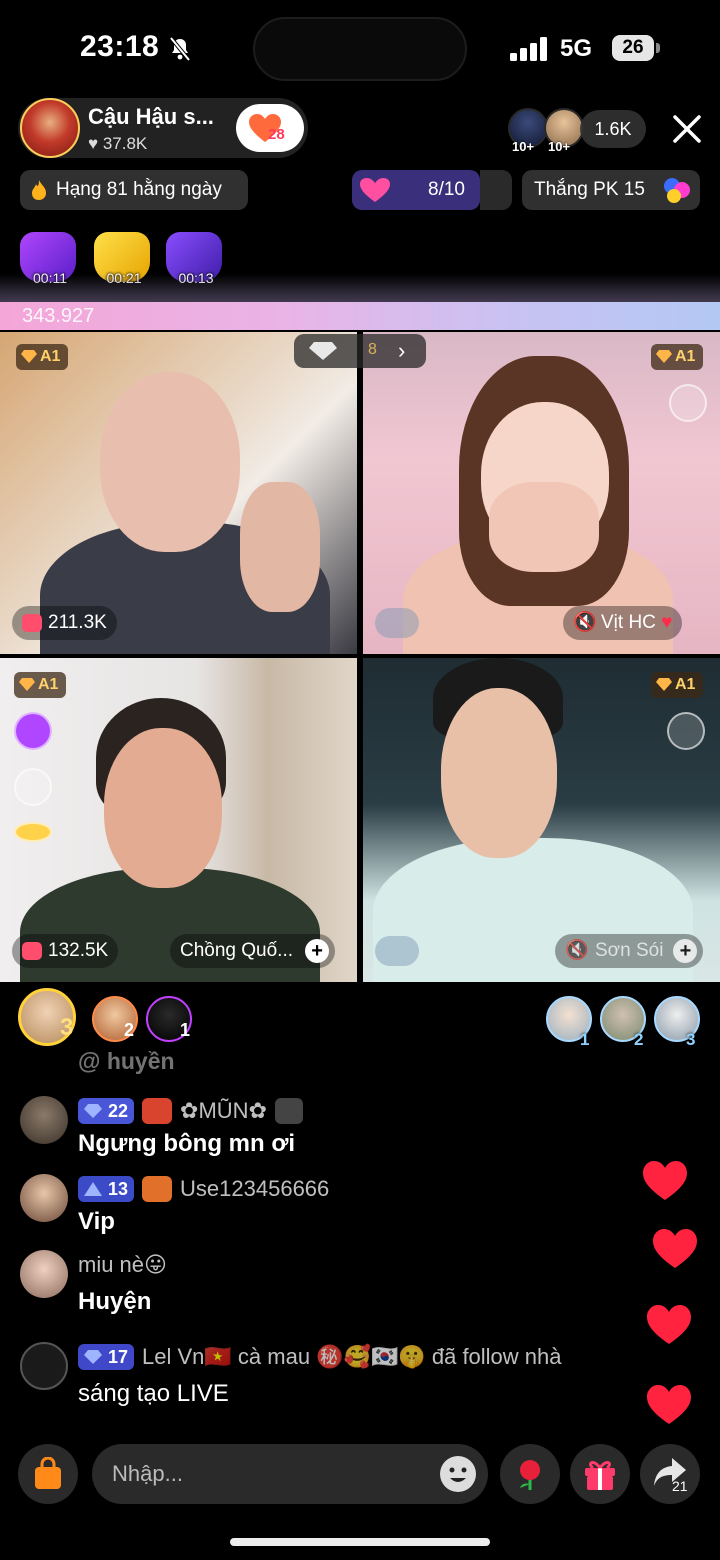 This screenshot has width=720, height=1560. I want to click on guest-tile-2: A1 🔇 Vịt HC ♥, so click(541, 493).